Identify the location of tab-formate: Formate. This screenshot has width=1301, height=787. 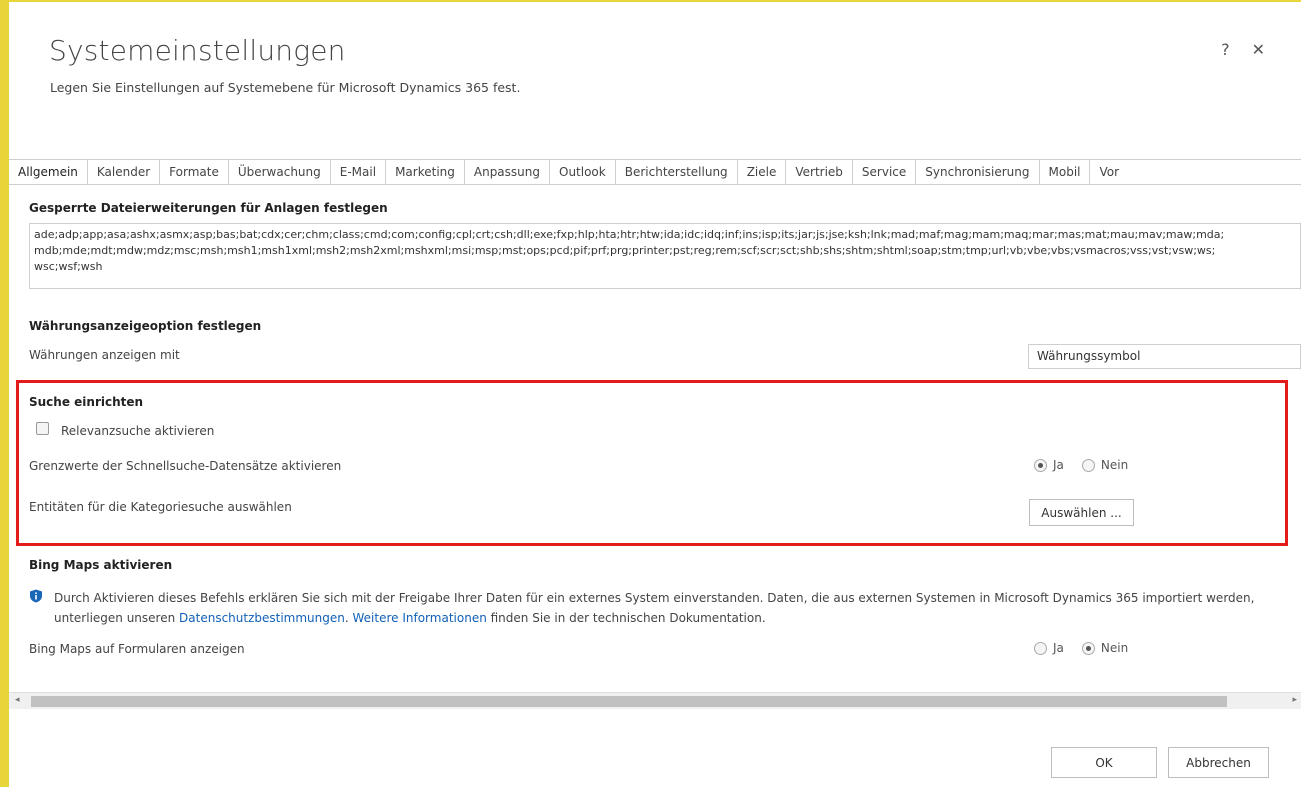
(194, 172).